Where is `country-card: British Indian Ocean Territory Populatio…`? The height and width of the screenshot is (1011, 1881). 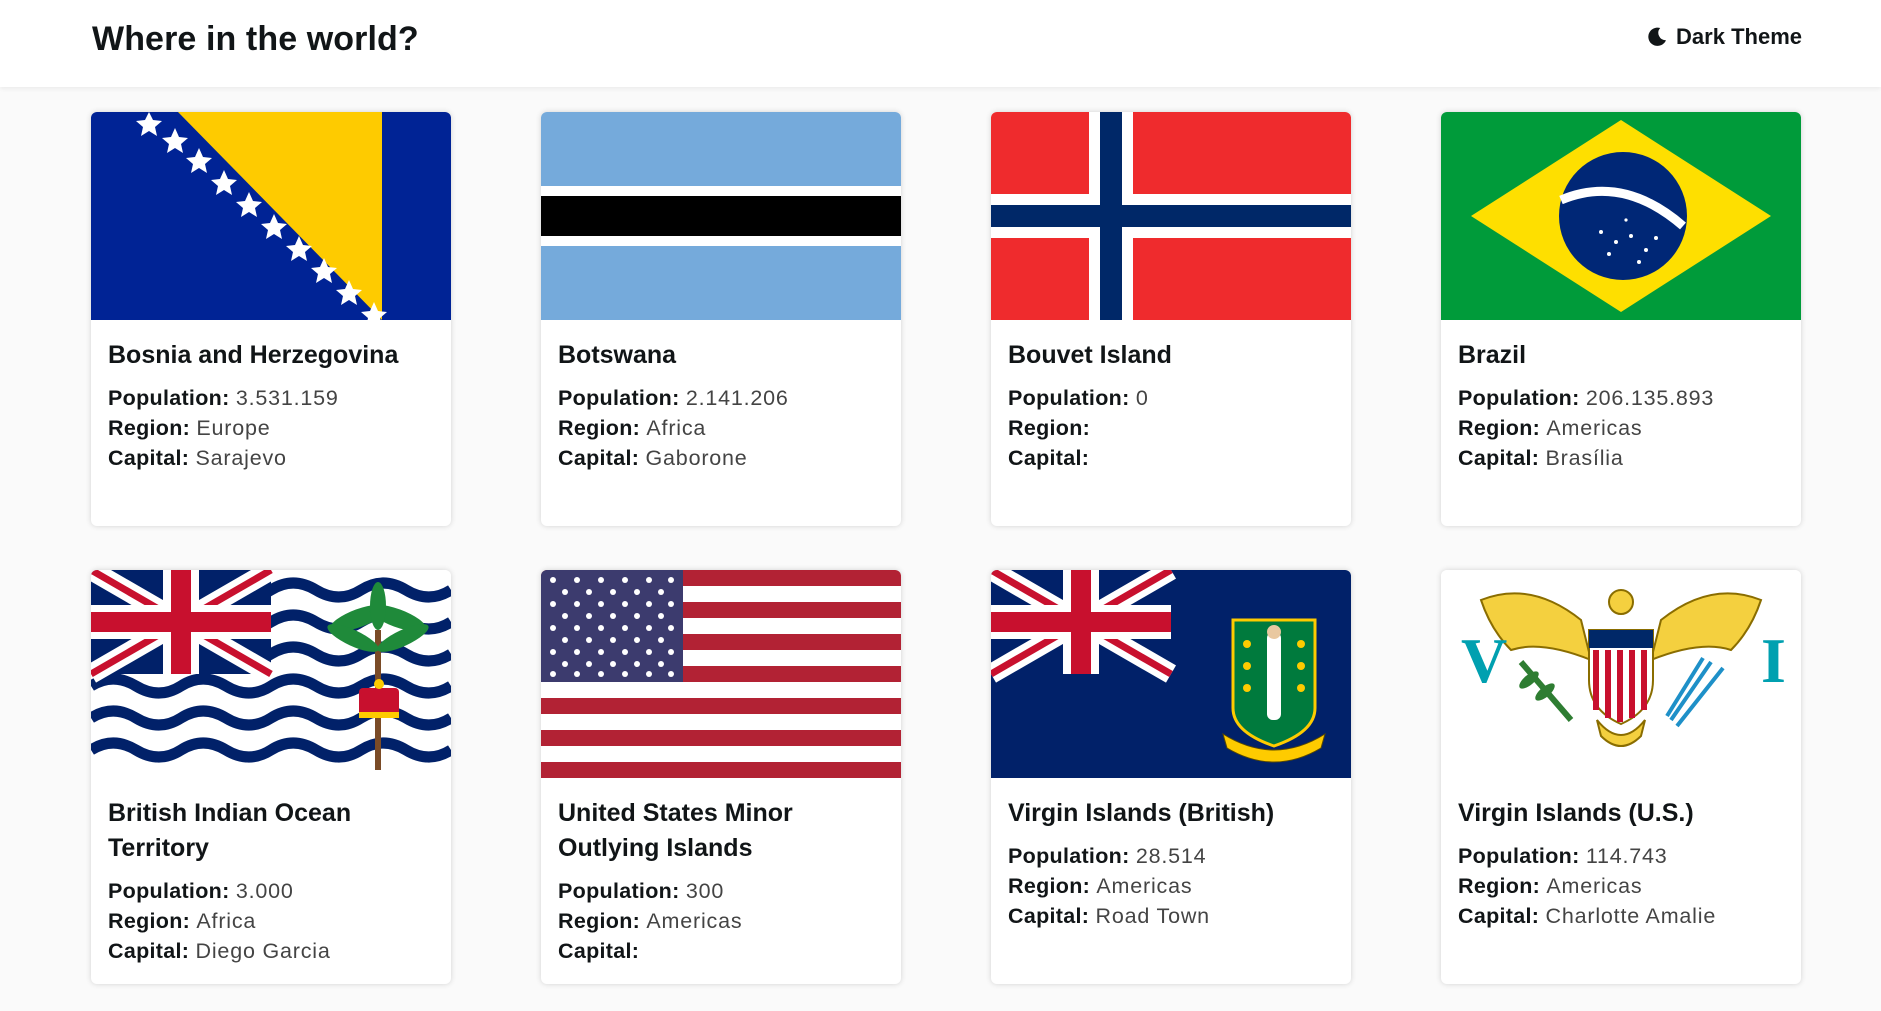 country-card: British Indian Ocean Territory Populatio… is located at coordinates (271, 777).